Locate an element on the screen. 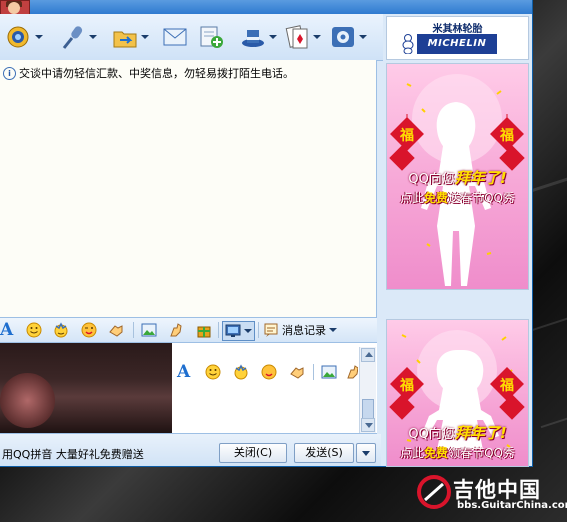 The width and height of the screenshot is (567, 522). app-hat-icon is located at coordinates (253, 38).